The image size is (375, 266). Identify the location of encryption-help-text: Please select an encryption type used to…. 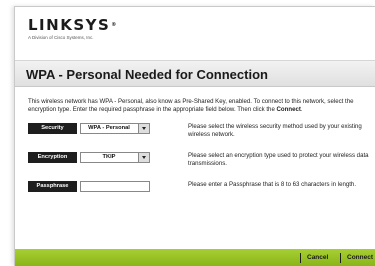
(278, 159).